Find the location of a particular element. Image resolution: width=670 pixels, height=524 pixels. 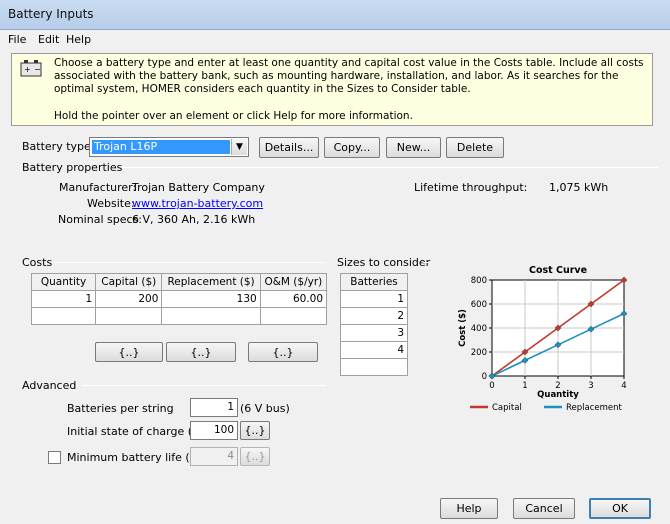

y-tick-label: 600 is located at coordinates (479, 305).